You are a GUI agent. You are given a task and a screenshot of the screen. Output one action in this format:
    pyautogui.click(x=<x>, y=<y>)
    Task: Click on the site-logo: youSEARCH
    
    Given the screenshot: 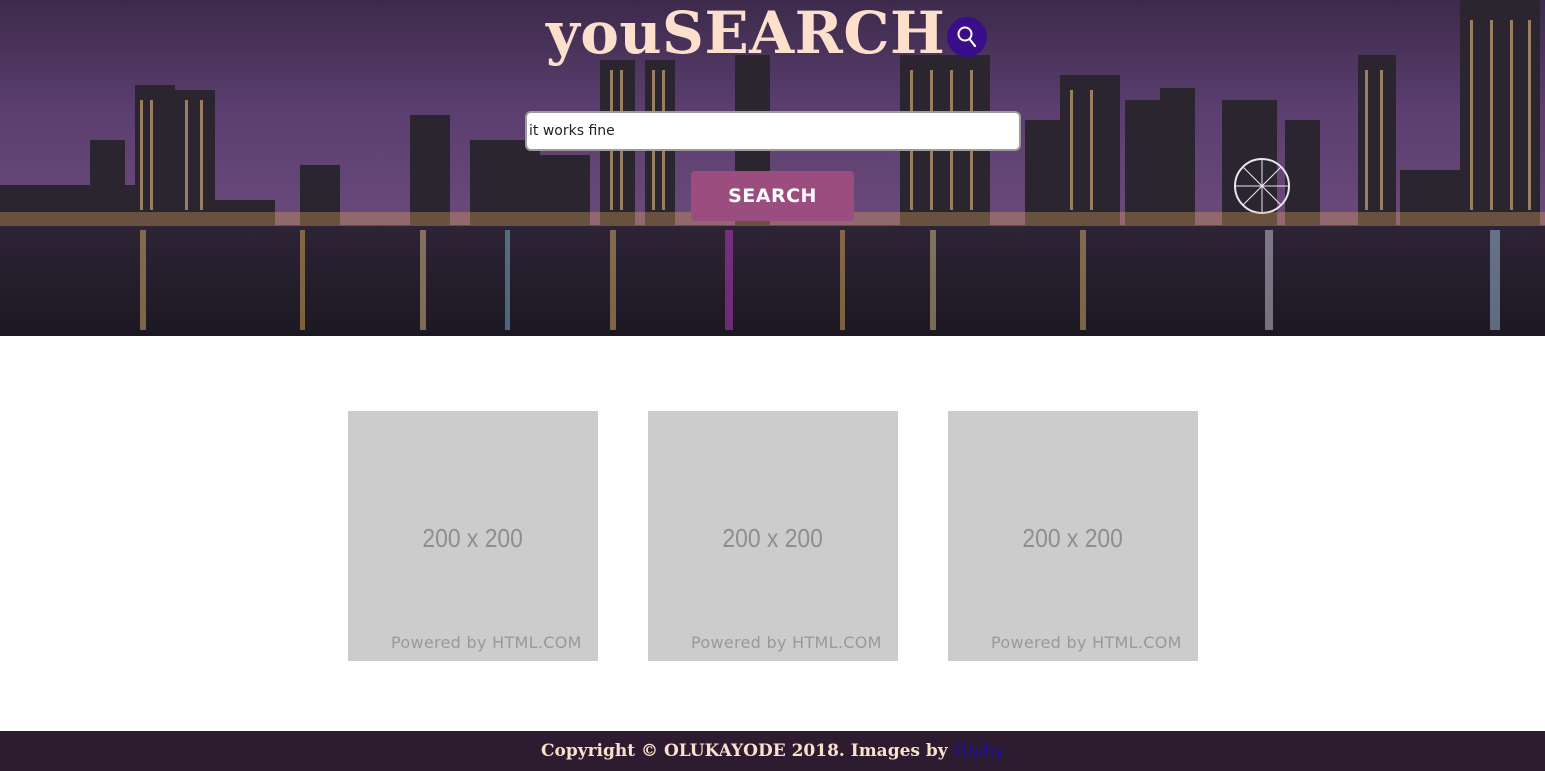 What is the action you would take?
    pyautogui.click(x=767, y=34)
    